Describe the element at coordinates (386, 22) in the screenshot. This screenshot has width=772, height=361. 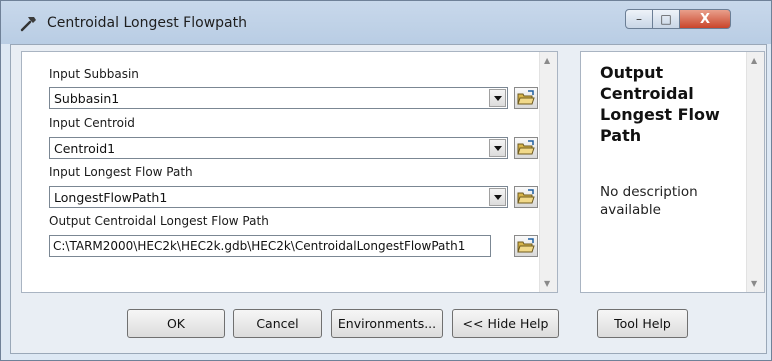
I see `title-bar: Centroidal Longest Flowpath – □ X` at that location.